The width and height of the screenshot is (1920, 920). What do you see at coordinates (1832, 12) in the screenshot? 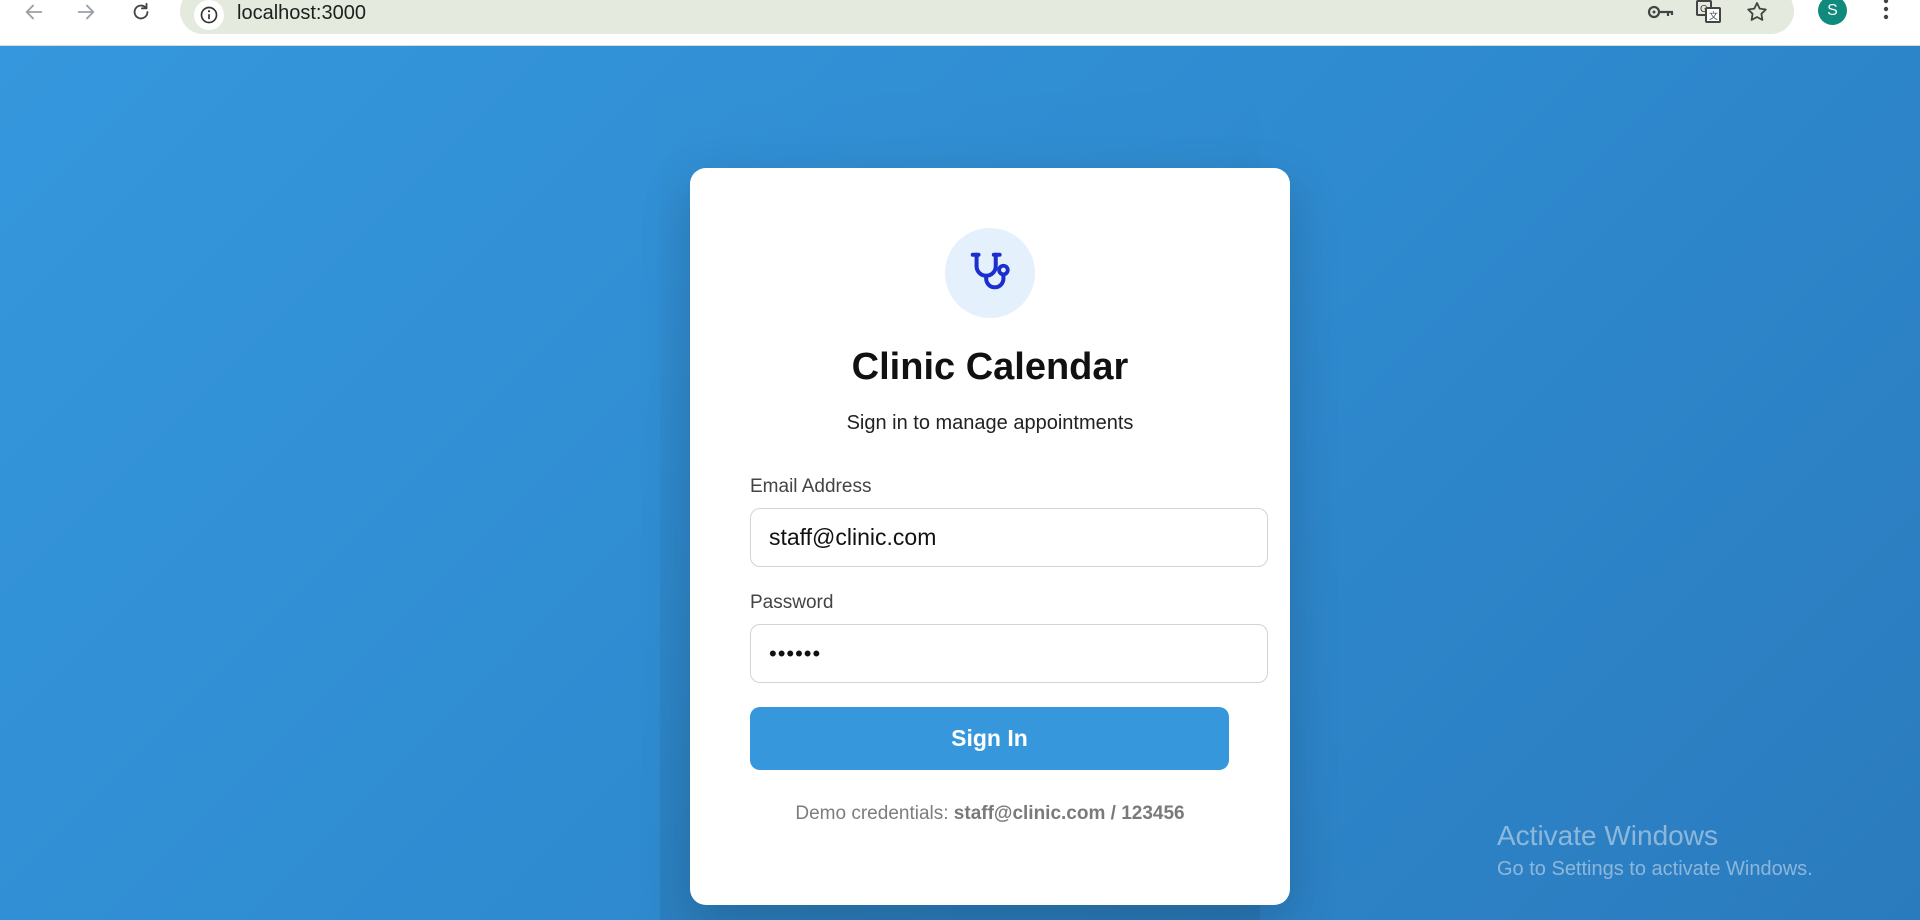
I see `profile-avatar: S` at bounding box center [1832, 12].